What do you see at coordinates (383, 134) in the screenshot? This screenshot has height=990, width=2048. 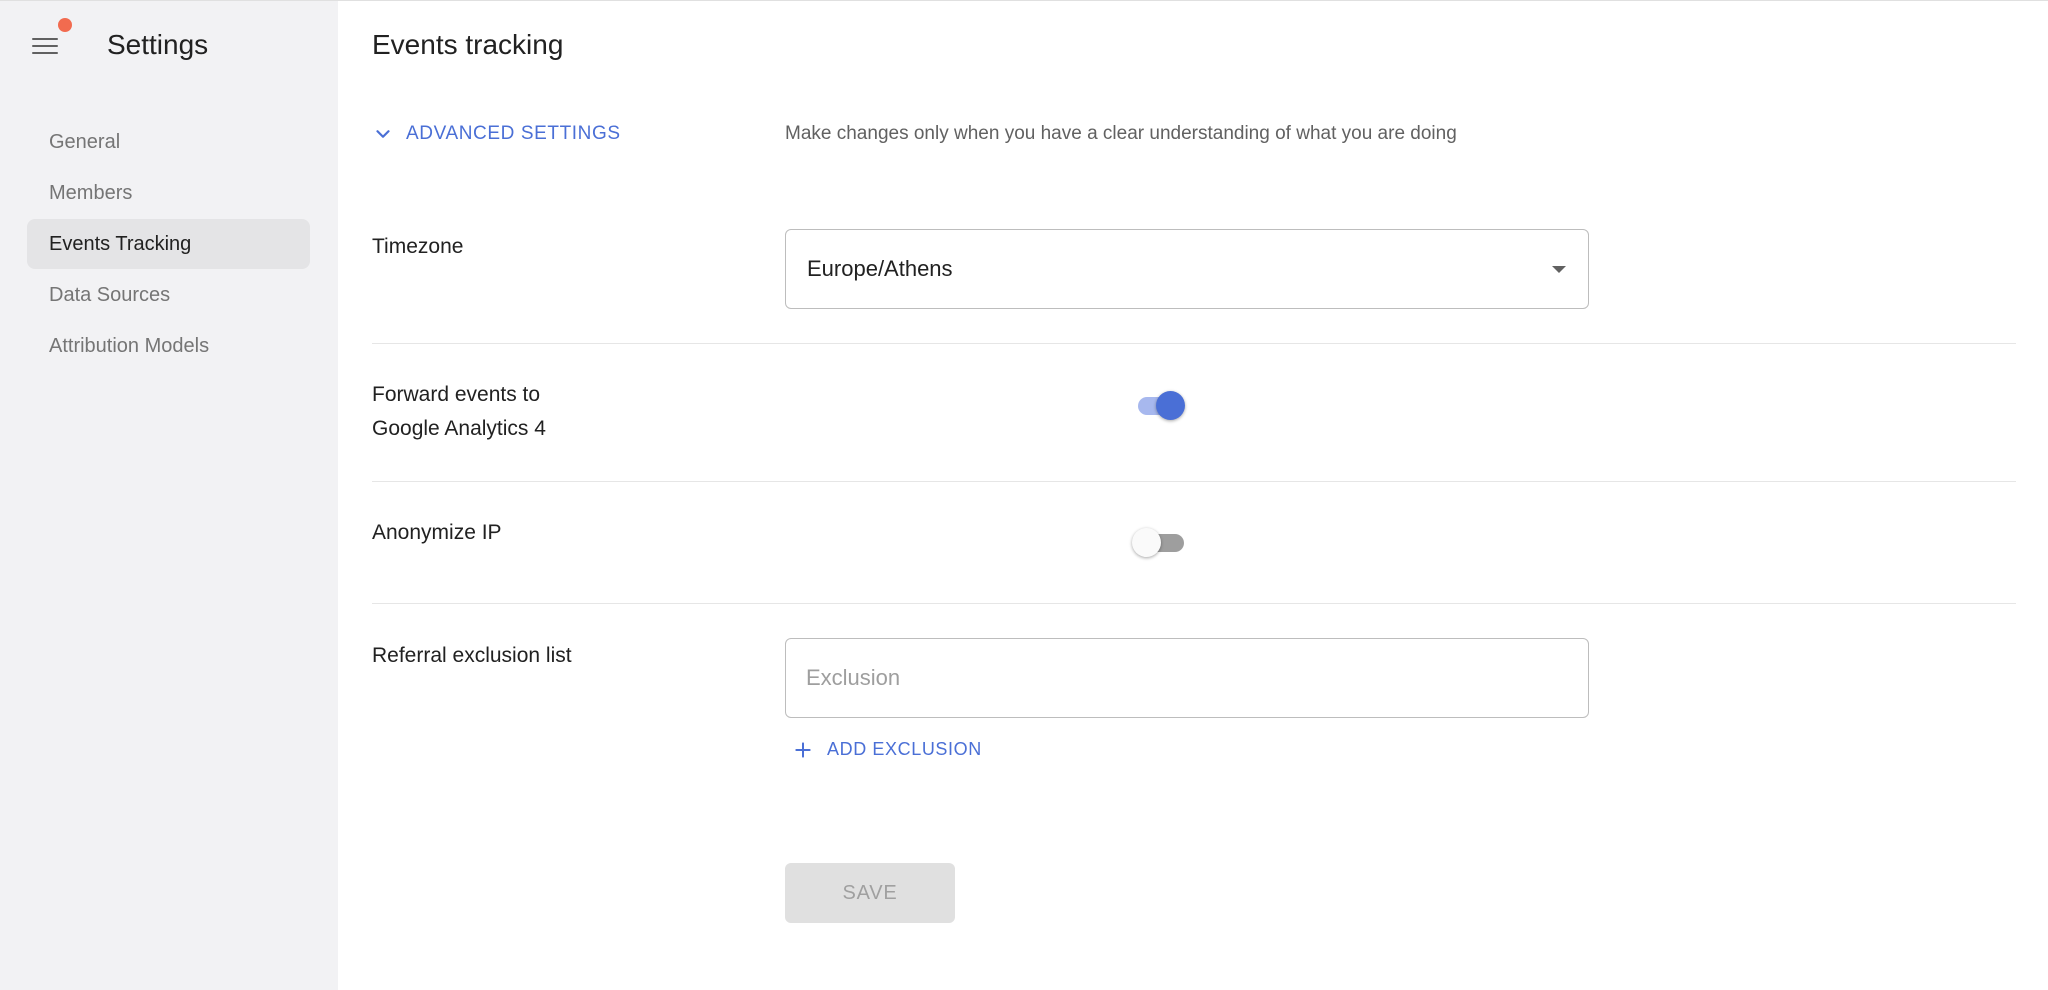 I see `chevron-down-icon` at bounding box center [383, 134].